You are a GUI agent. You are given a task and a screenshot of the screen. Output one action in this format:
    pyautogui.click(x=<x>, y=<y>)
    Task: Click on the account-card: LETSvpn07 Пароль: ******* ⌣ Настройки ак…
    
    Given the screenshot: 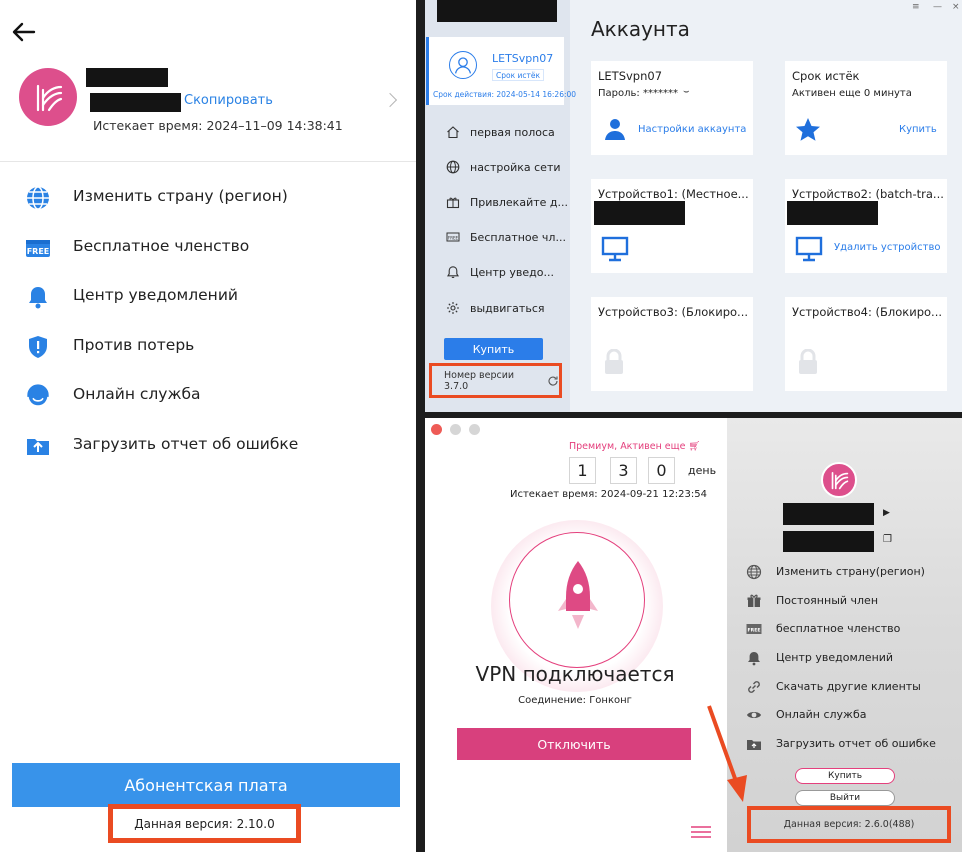 What is the action you would take?
    pyautogui.click(x=672, y=108)
    